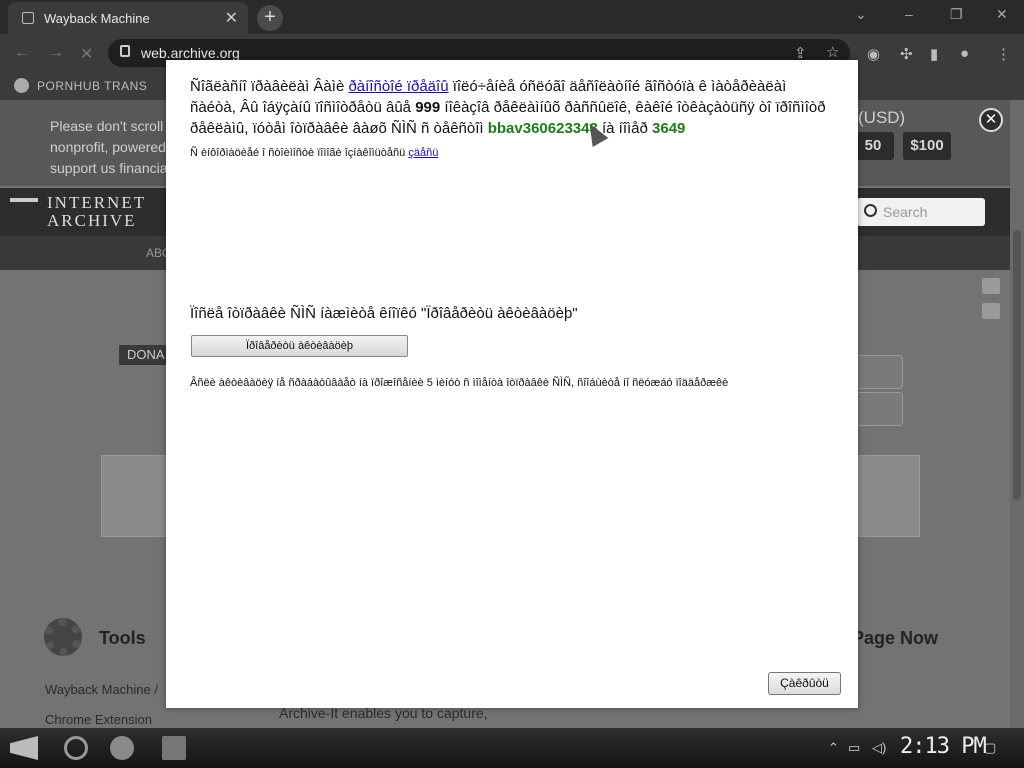 This screenshot has width=1024, height=768. Describe the element at coordinates (125, 51) in the screenshot. I see `lock-icon` at that location.